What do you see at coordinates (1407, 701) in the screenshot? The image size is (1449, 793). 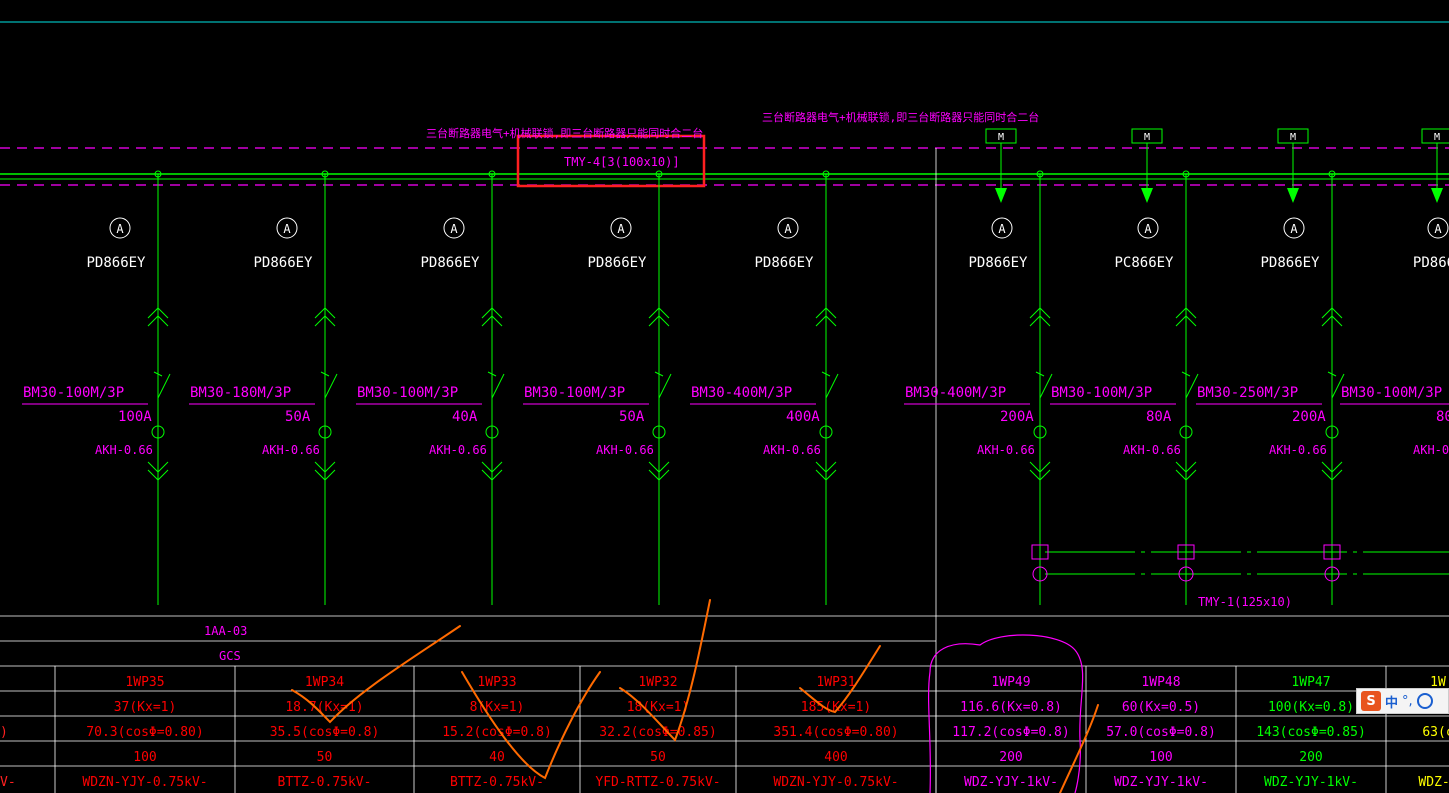 I see `ime-punctuation-toggle: °,` at bounding box center [1407, 701].